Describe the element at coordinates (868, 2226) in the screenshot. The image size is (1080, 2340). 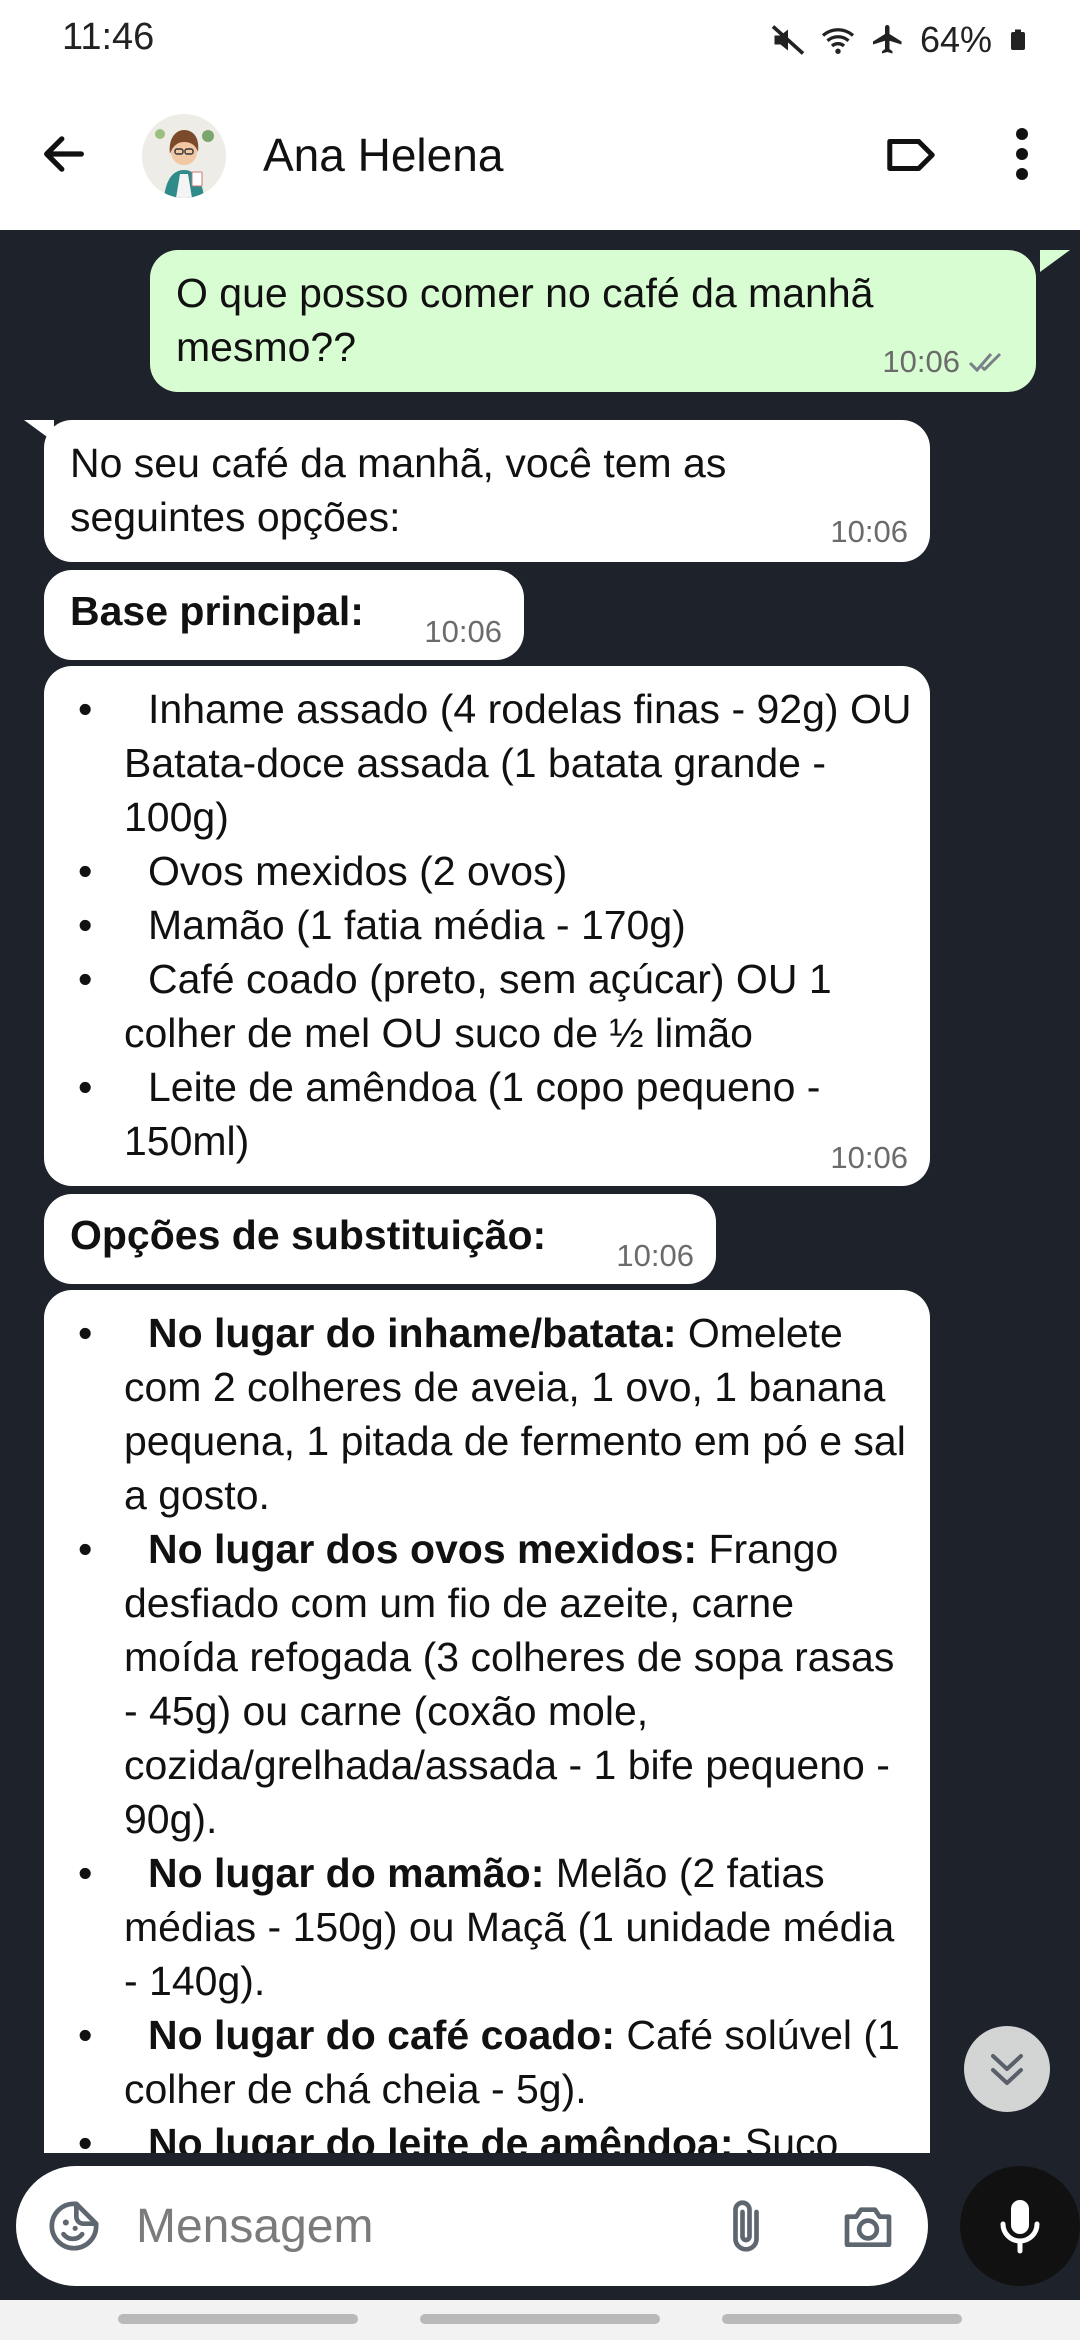
I see `camera-icon` at that location.